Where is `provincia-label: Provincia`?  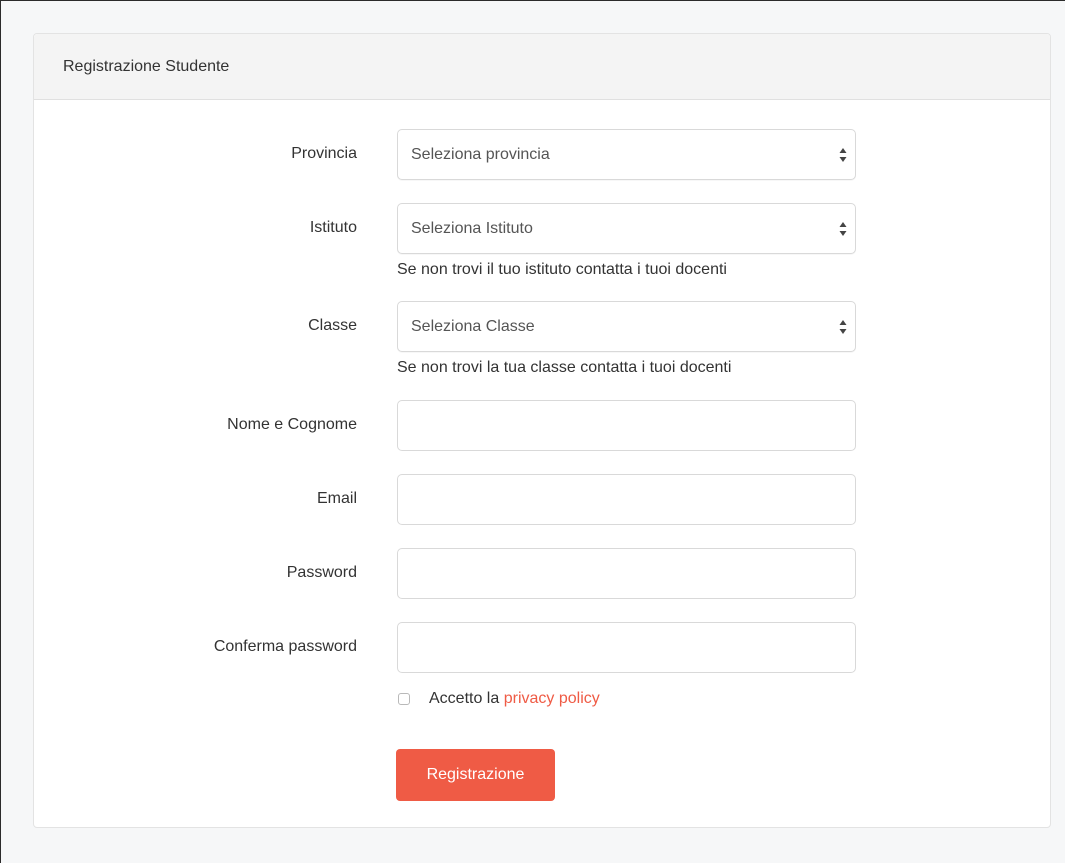 provincia-label: Provincia is located at coordinates (324, 153).